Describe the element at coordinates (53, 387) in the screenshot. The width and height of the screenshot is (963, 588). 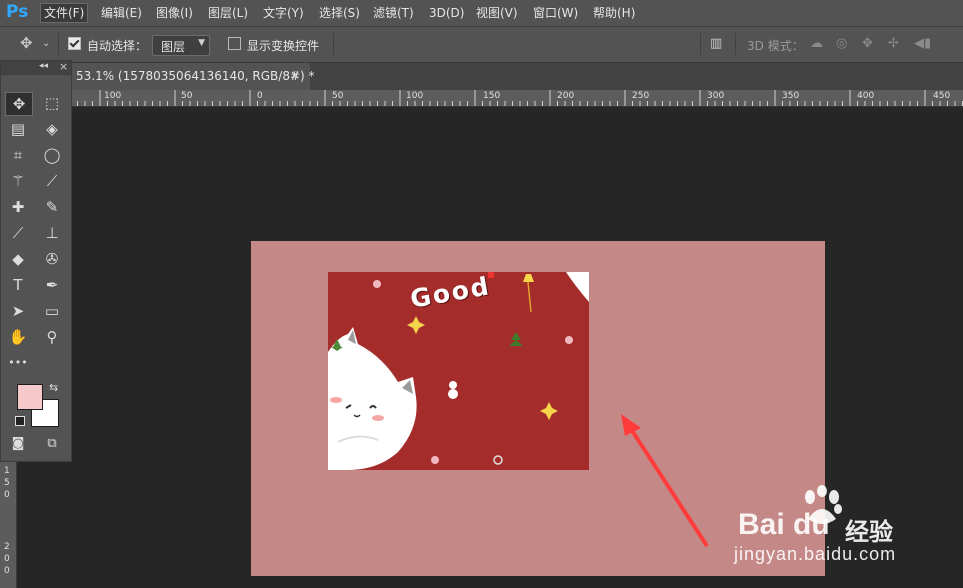
I see `swap-colors-icon: ⇆` at that location.